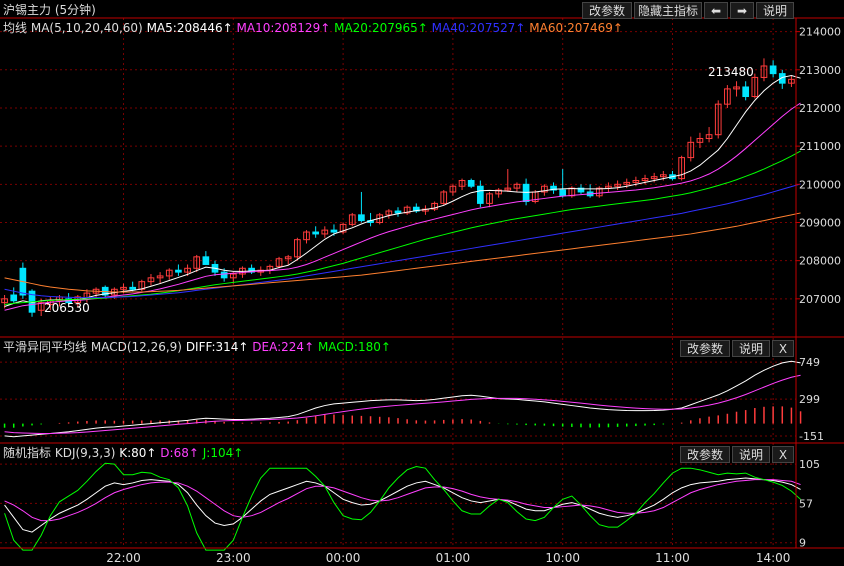 This screenshot has height=566, width=844. I want to click on kdj-tick-label: 57, so click(806, 503).